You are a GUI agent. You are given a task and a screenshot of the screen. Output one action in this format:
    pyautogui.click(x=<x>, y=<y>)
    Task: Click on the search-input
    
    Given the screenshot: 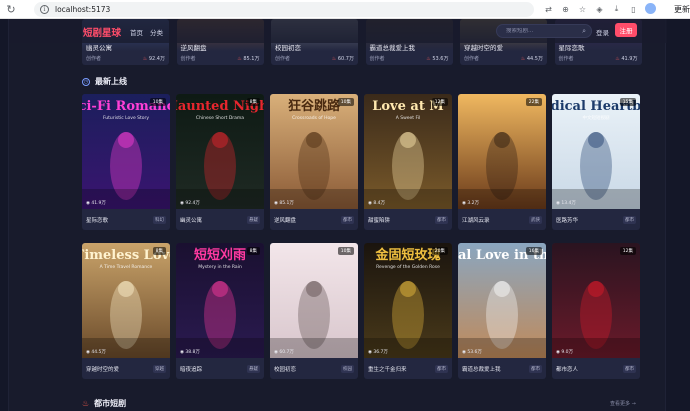 What is the action you would take?
    pyautogui.click(x=541, y=31)
    